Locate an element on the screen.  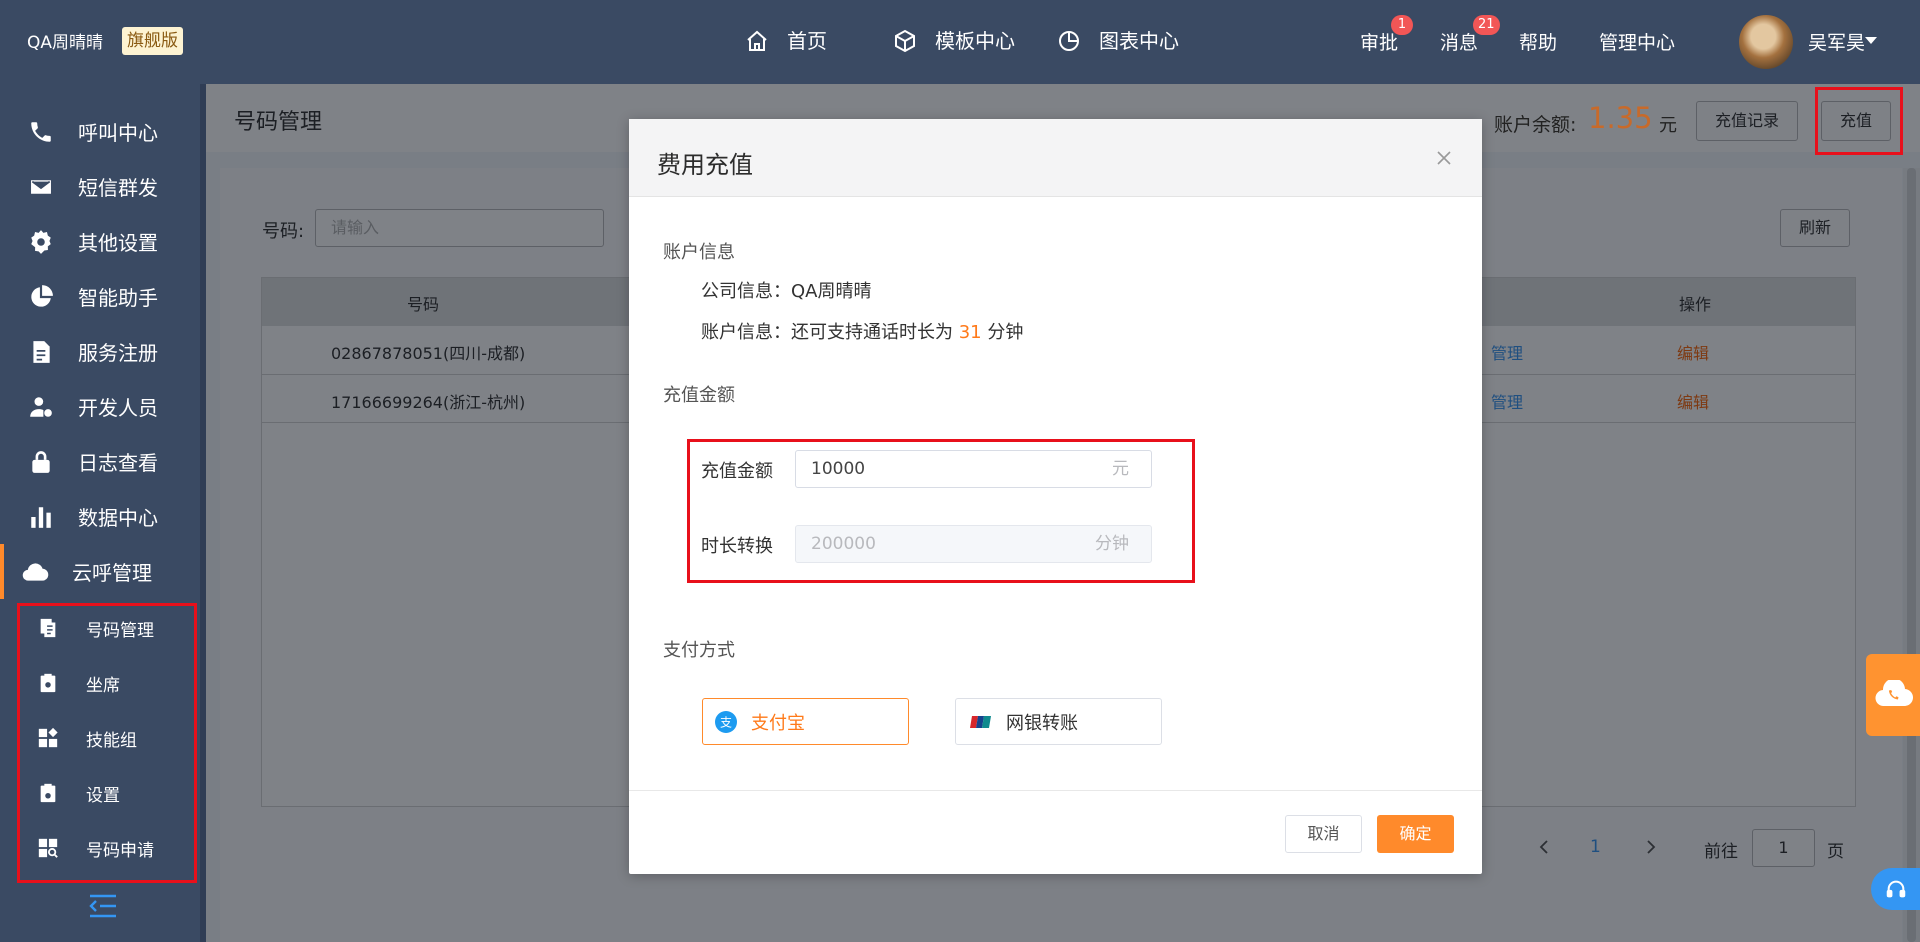
goto-page-input: 1 is located at coordinates (1783, 848).